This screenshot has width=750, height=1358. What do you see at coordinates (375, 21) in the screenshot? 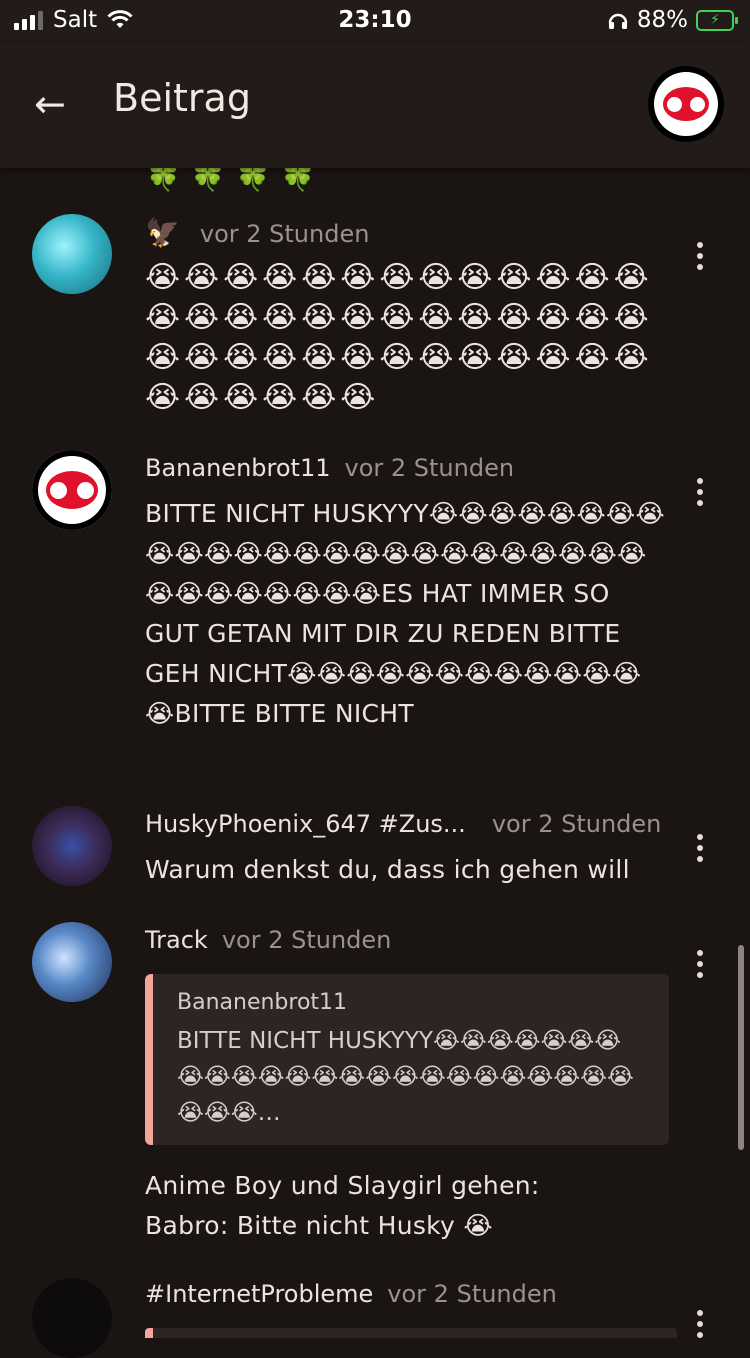
I see `status-bar: Salt 23:10 88% ⚡` at bounding box center [375, 21].